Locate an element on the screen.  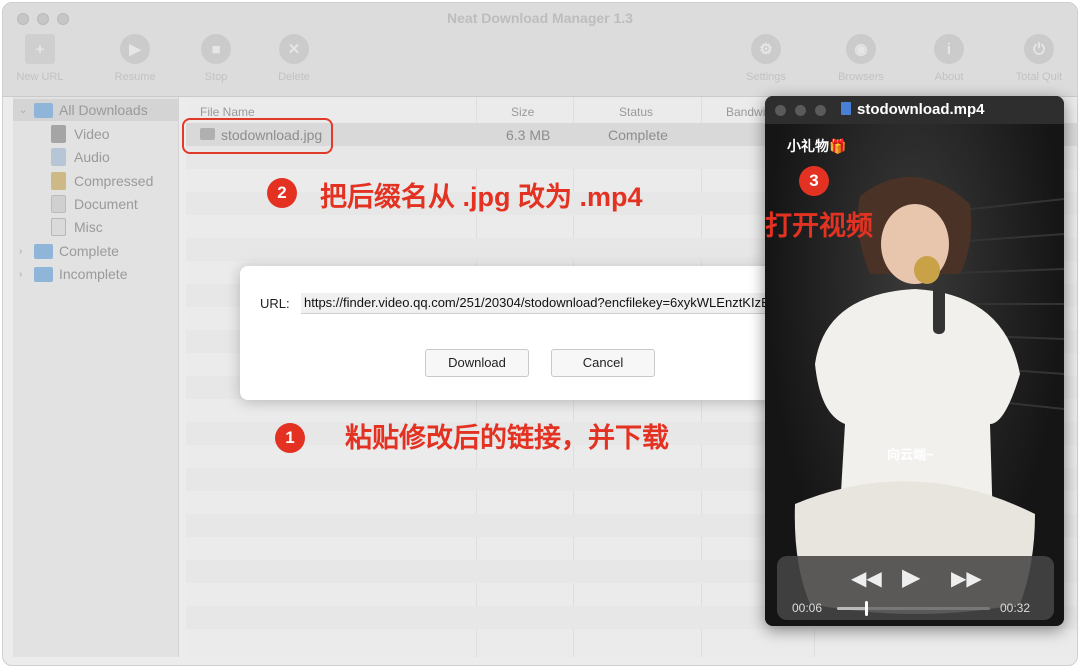
new-url-button: + New URL is located at coordinates (40, 58).